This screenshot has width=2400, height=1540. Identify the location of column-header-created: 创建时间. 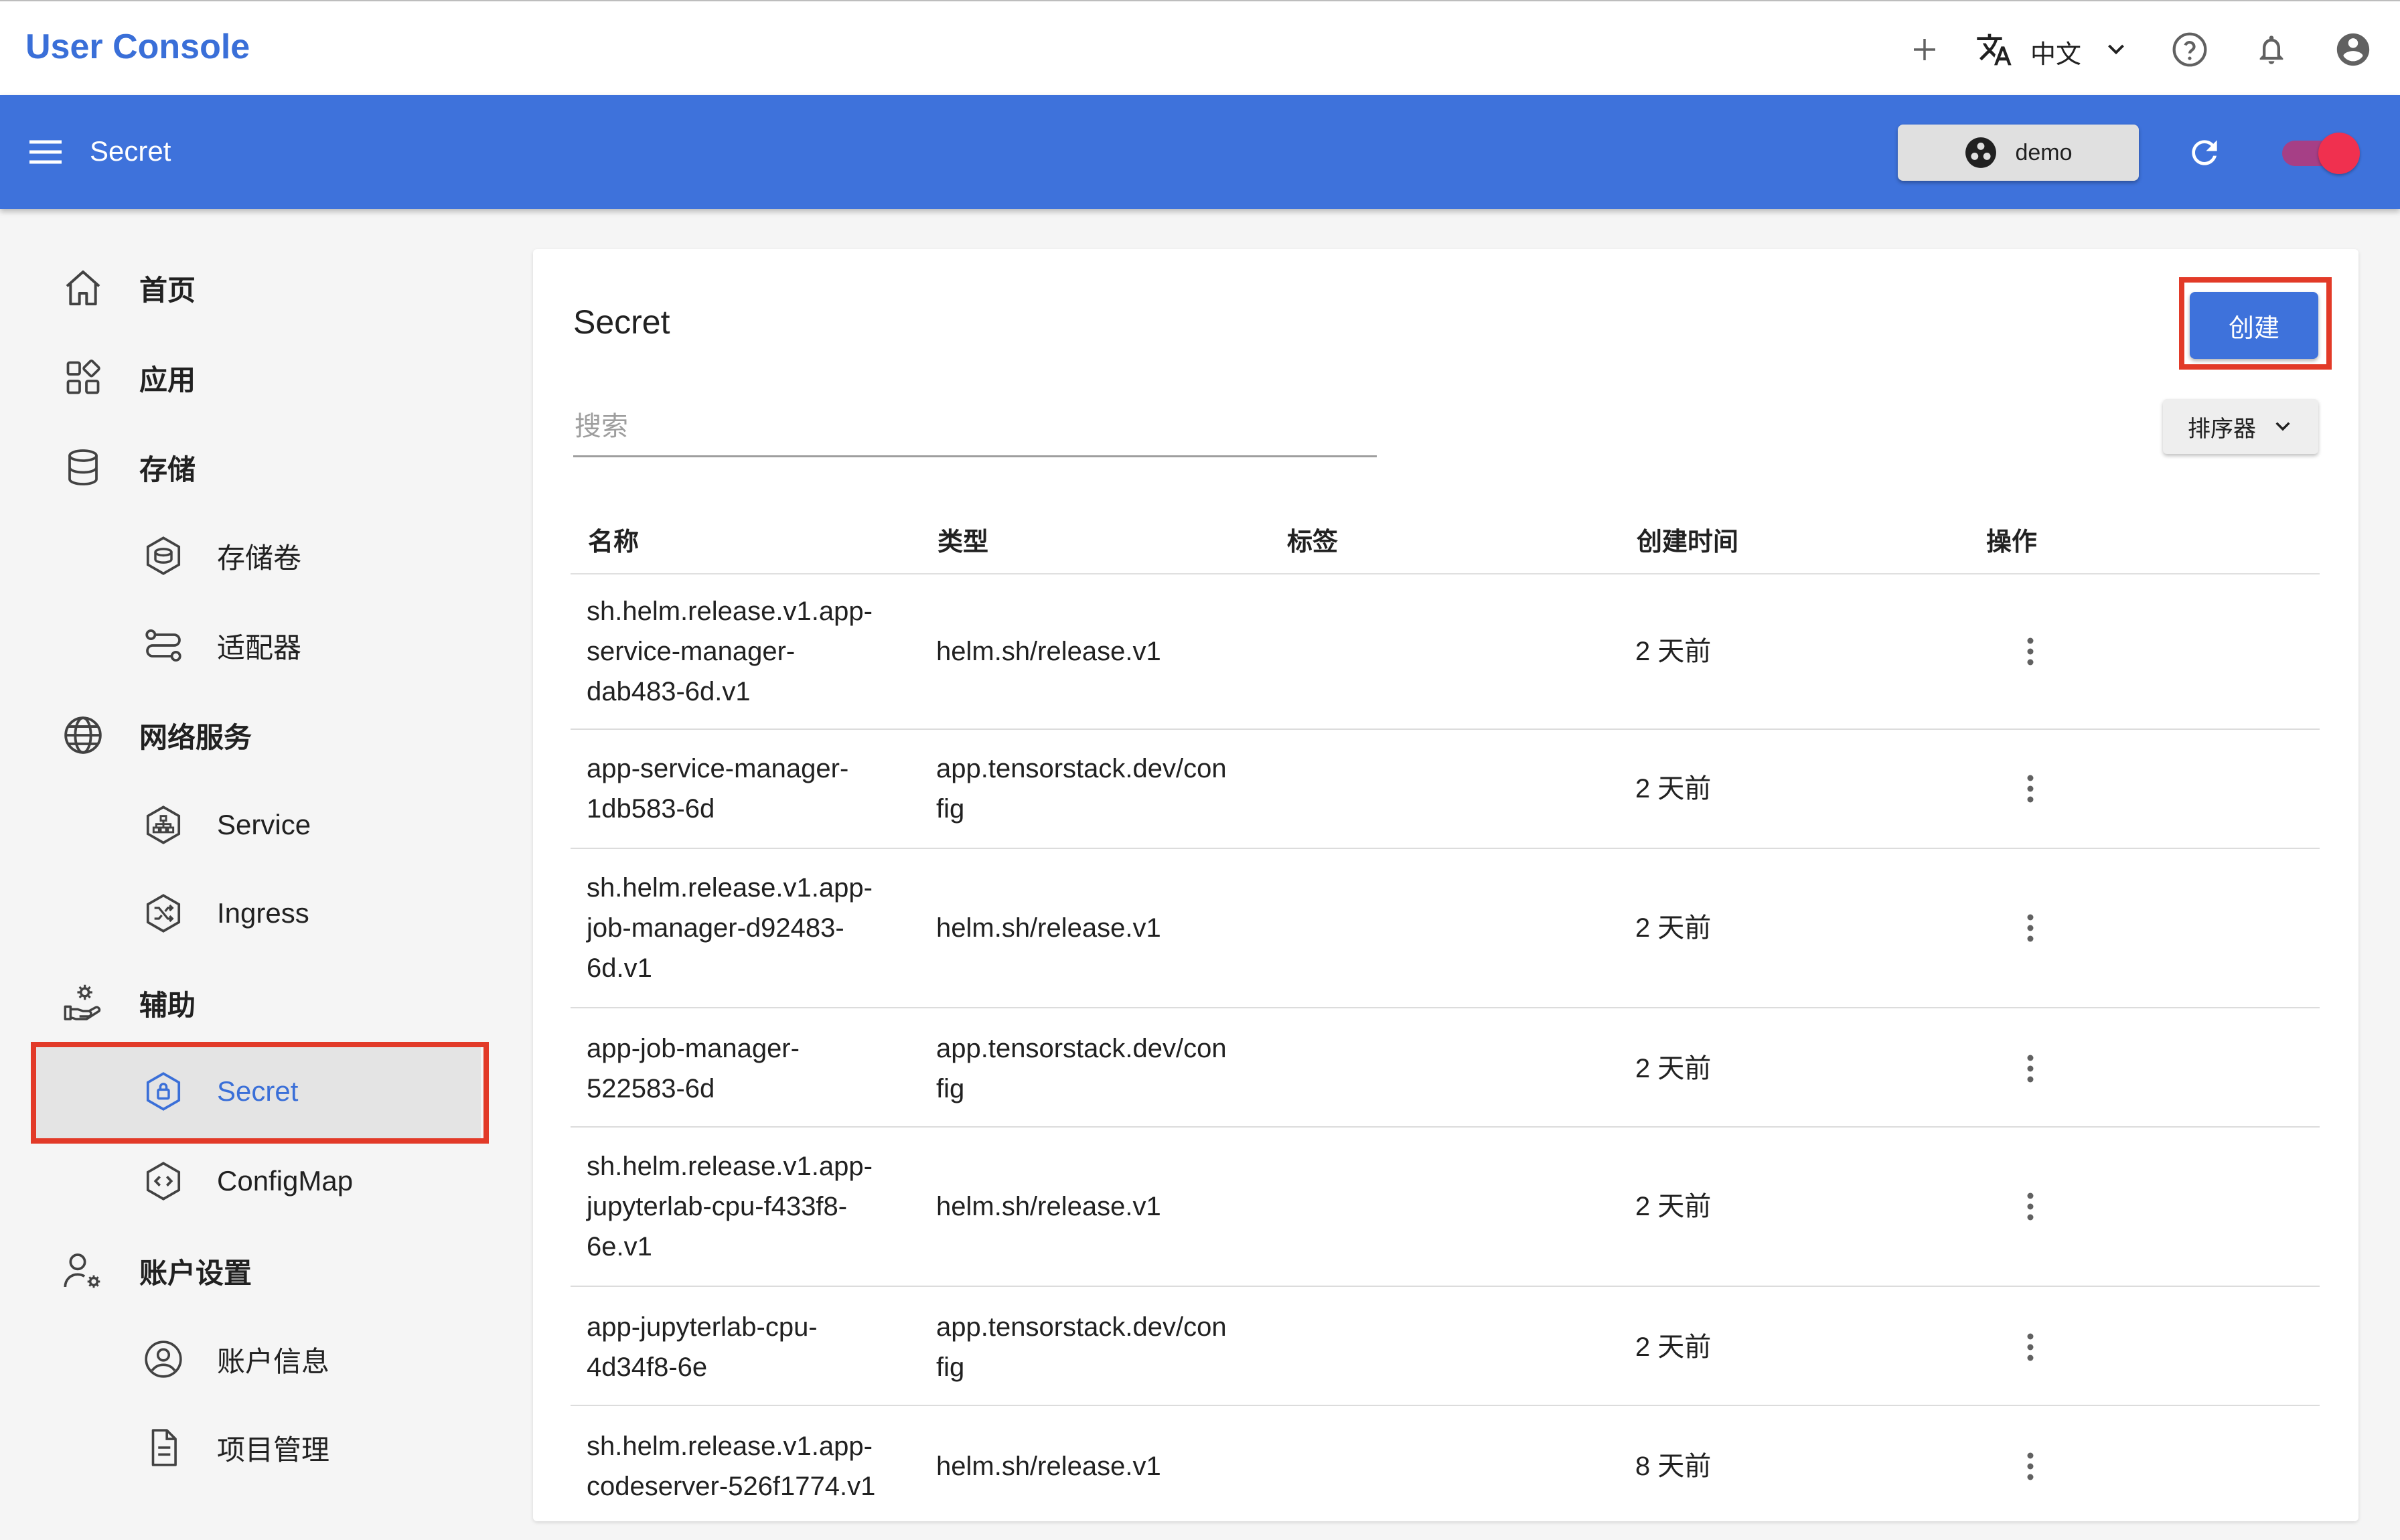
(1687, 539).